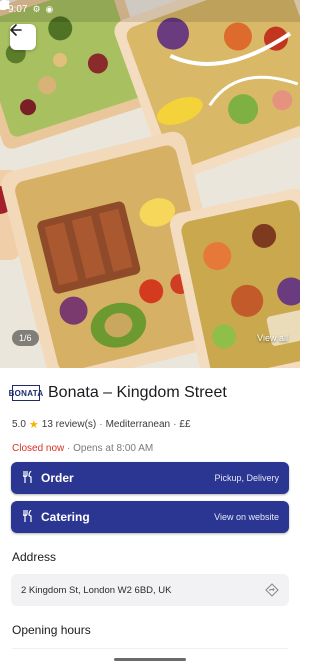 The height and width of the screenshot is (668, 320). Describe the element at coordinates (150, 478) in the screenshot. I see `order-button: Order Pickup, Delivery` at that location.